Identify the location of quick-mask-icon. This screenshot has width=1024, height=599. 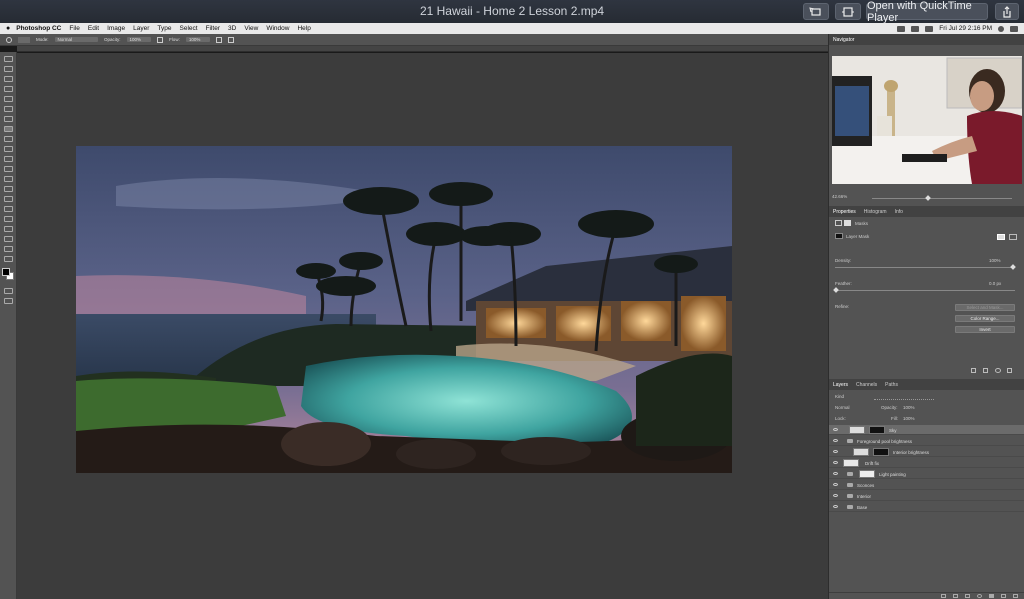
(8, 291).